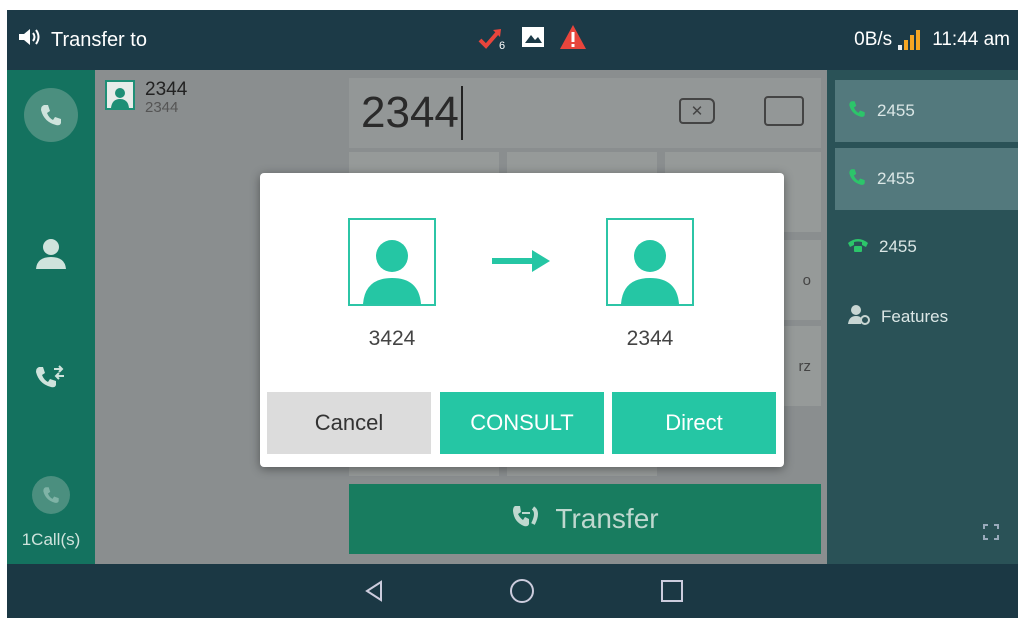 Image resolution: width=1018 pixels, height=618 pixels. I want to click on number-input: 2344 ✕, so click(585, 113).